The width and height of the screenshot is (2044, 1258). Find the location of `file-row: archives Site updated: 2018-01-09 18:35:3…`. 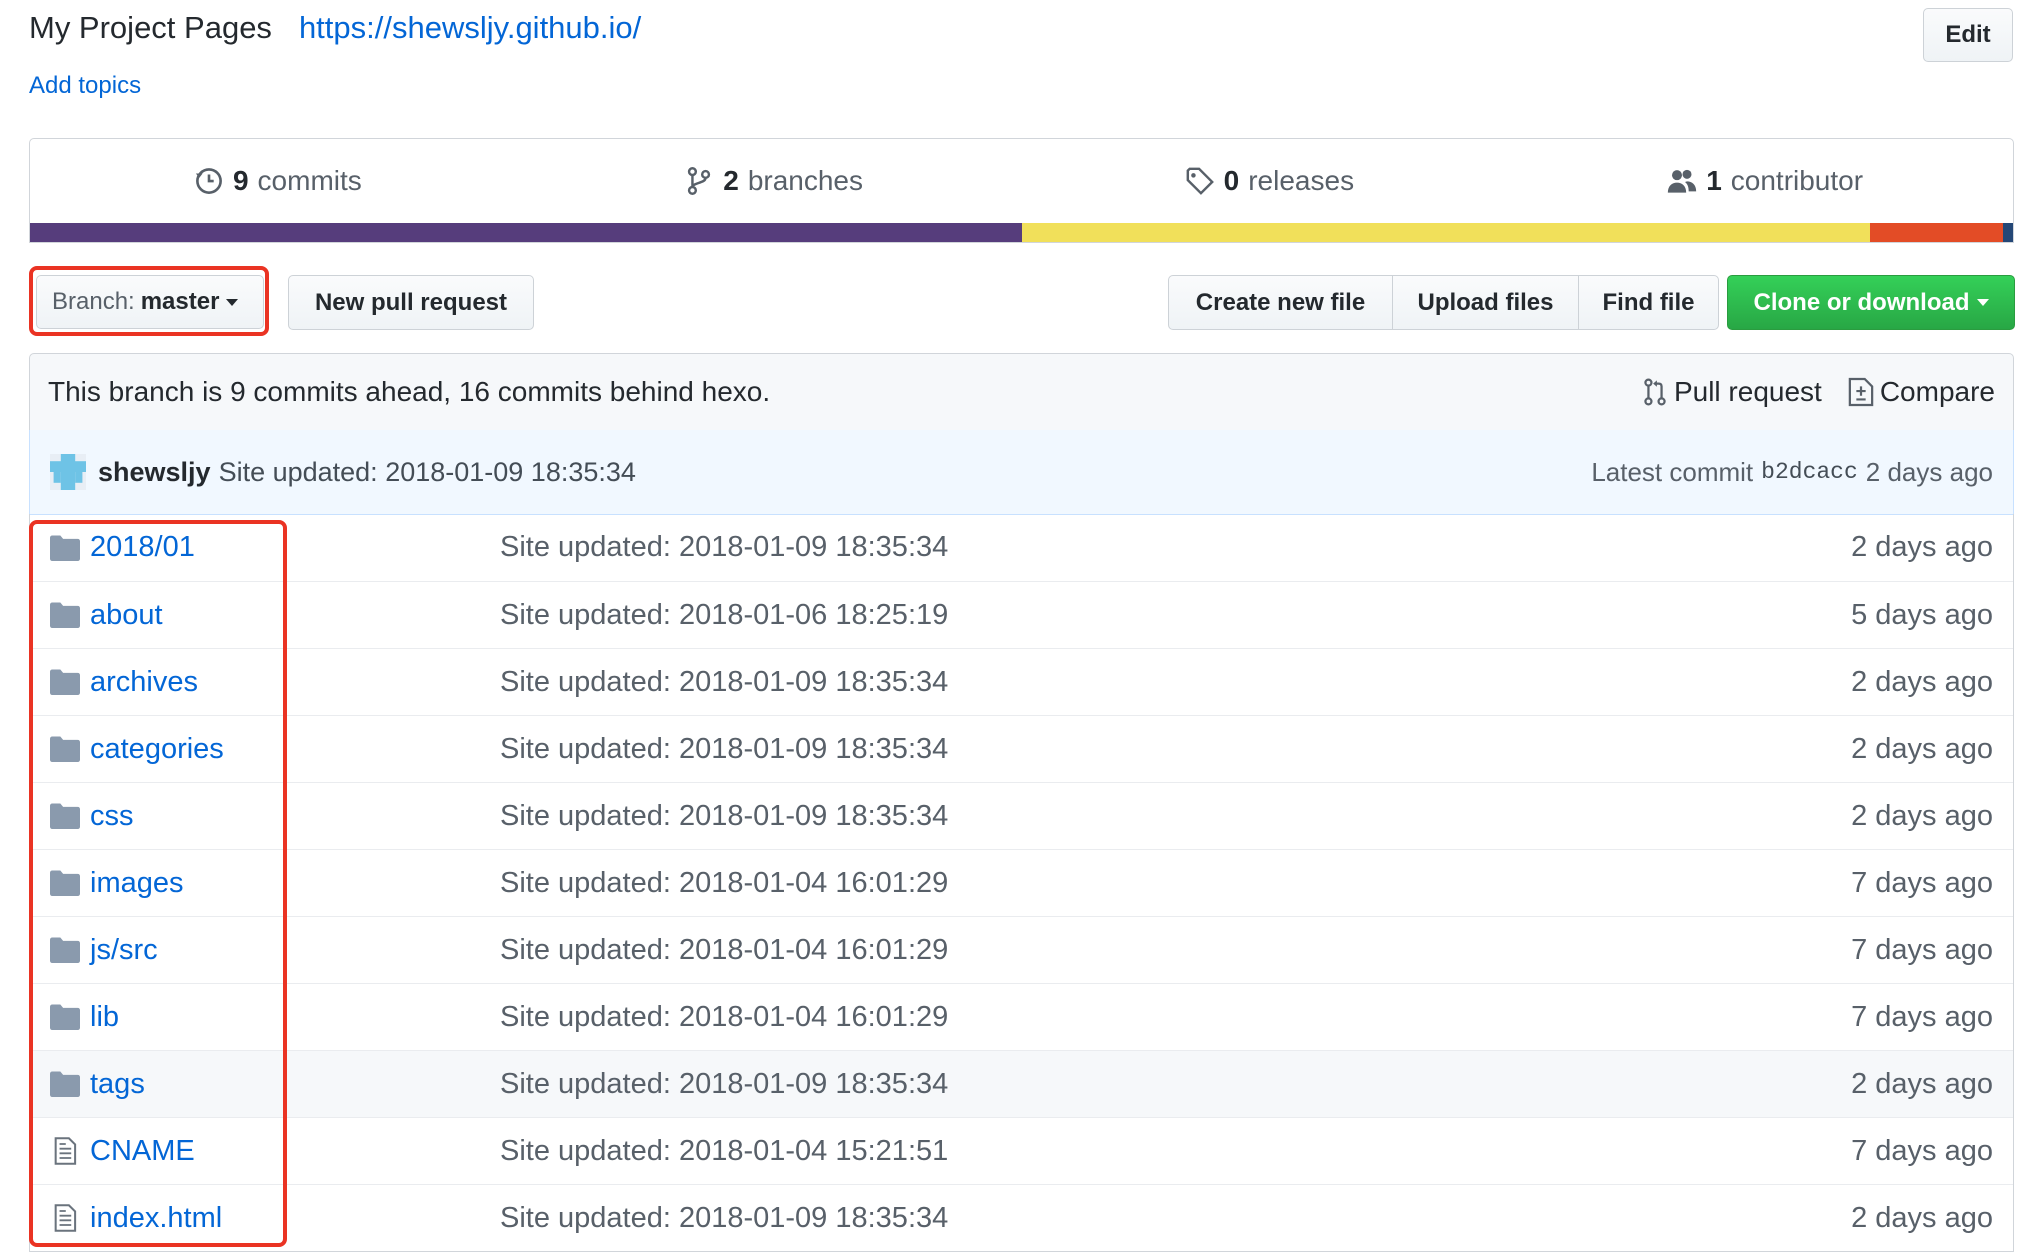

file-row: archives Site updated: 2018-01-09 18:35:3… is located at coordinates (1021, 681).